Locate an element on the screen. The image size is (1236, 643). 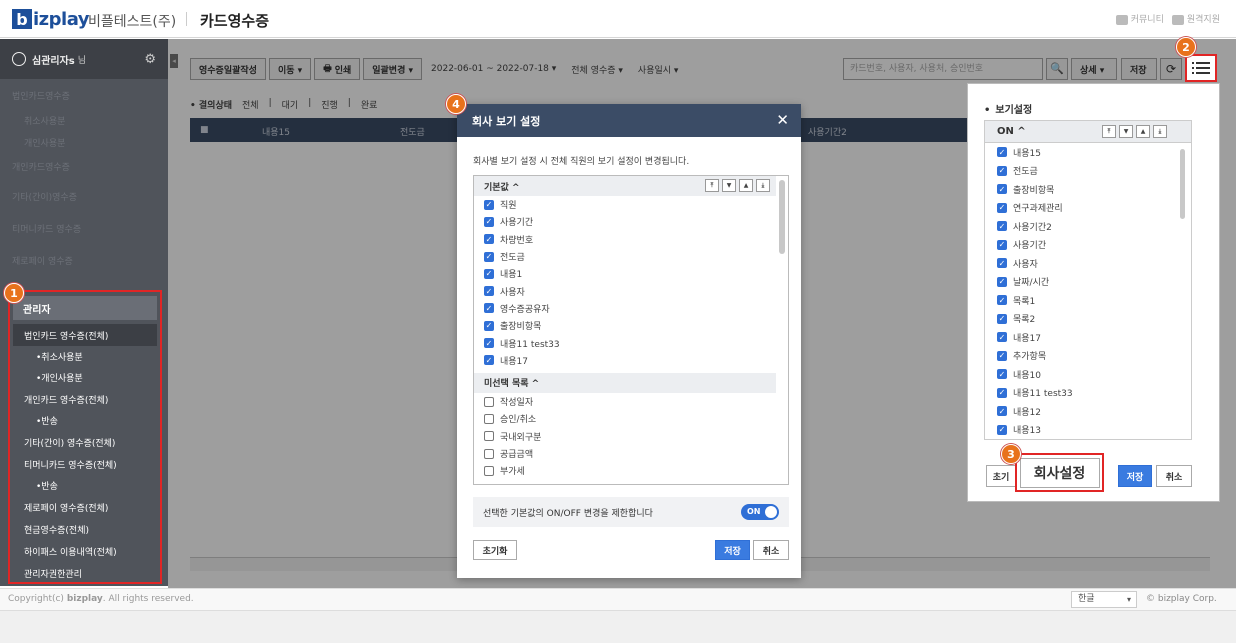
view-column-item: ✓ 출장비항목 is located at coordinates (1088, 189).